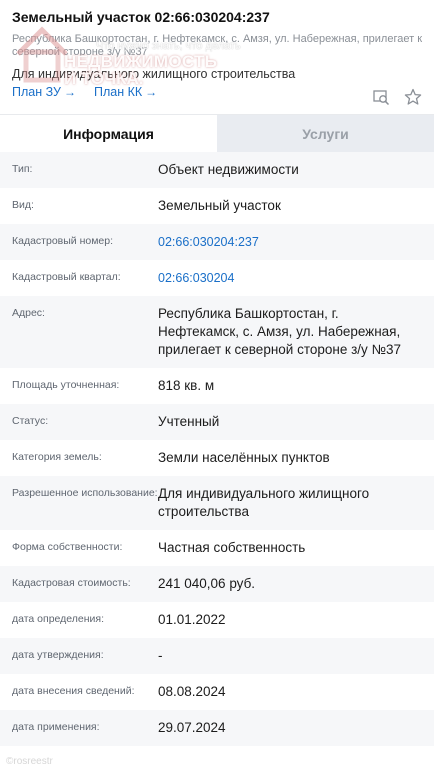 The width and height of the screenshot is (434, 776). What do you see at coordinates (217, 656) in the screenshot?
I see `row-approval-date: дата утверждения: -` at bounding box center [217, 656].